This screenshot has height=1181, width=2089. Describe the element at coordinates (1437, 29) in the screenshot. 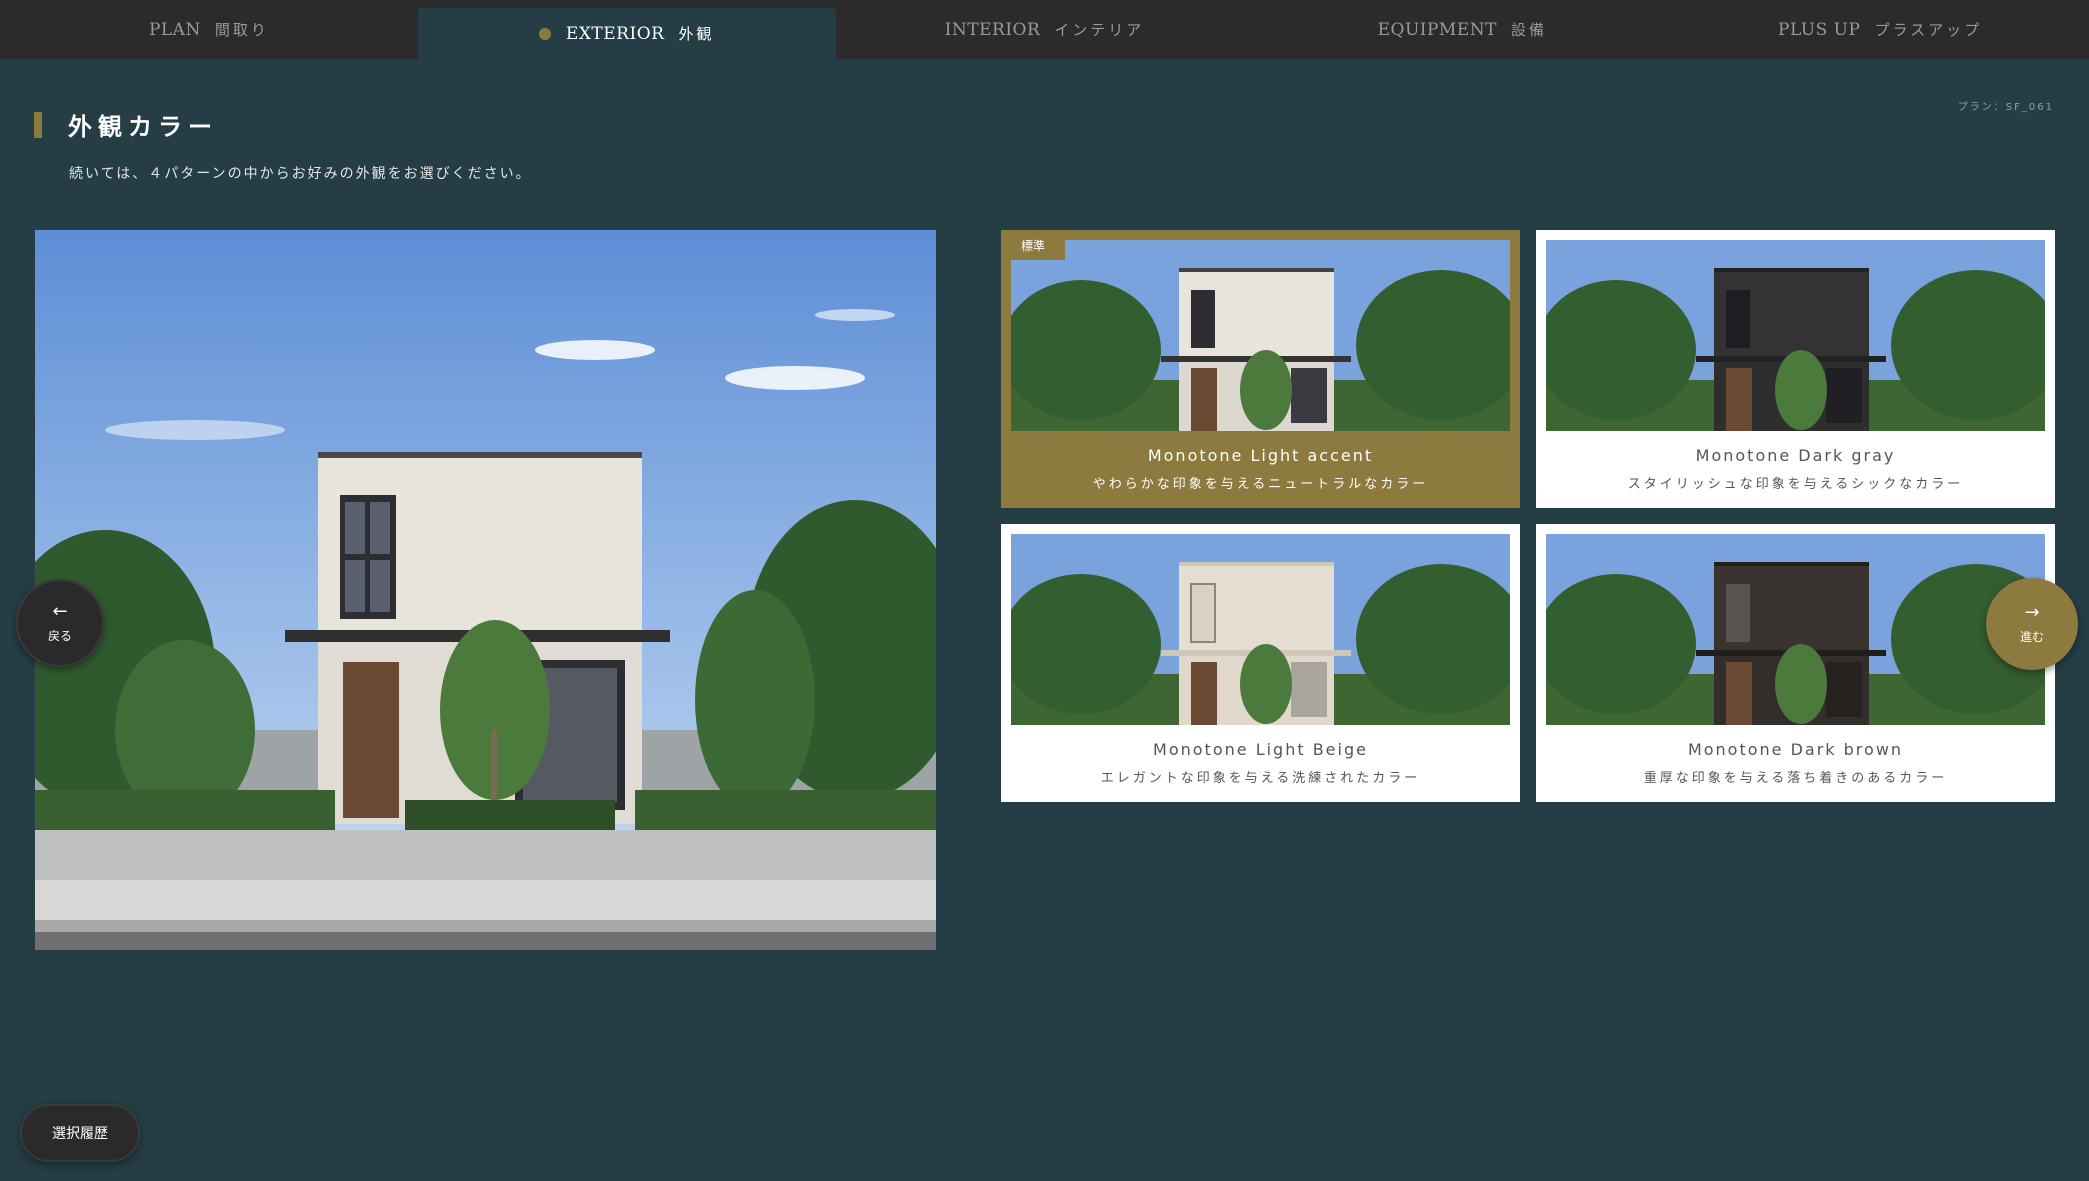

I see `tab-equipment-en: EQUIPMENT` at that location.